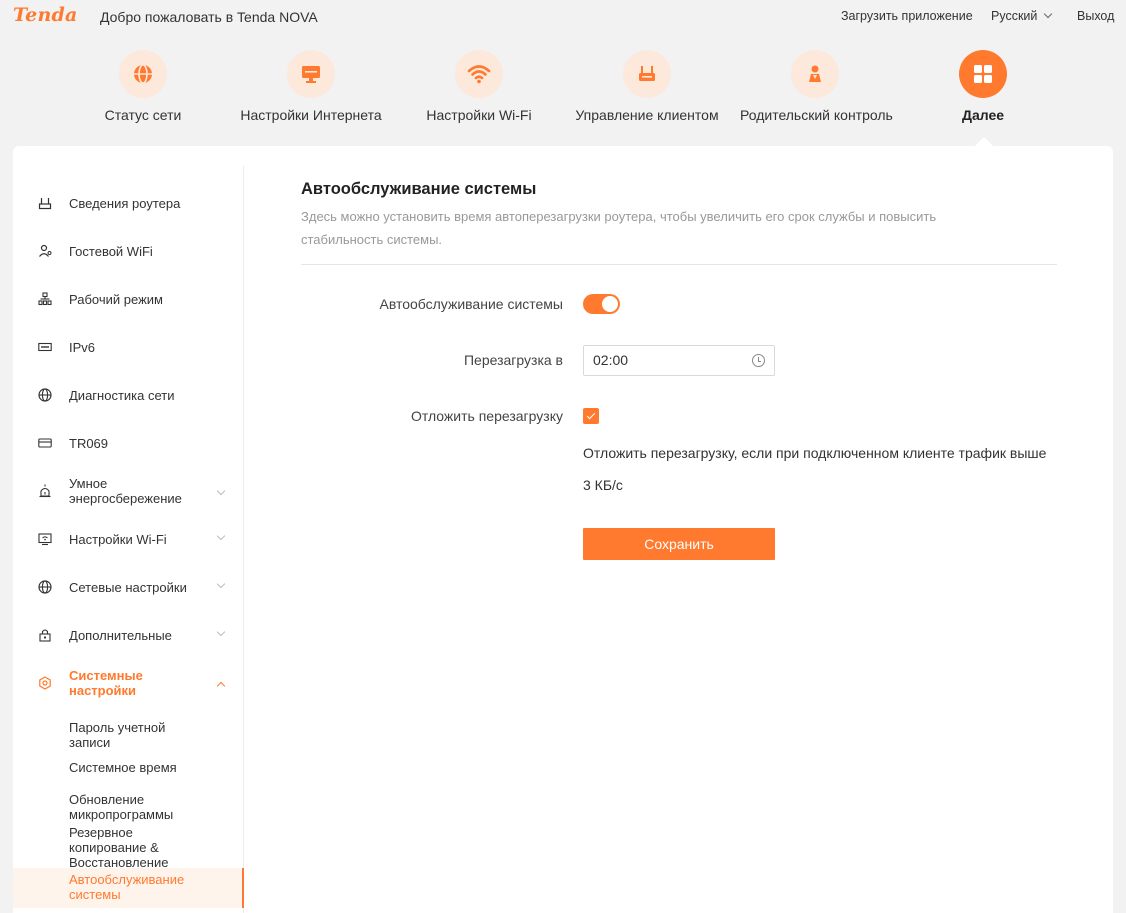 Image resolution: width=1126 pixels, height=913 pixels. What do you see at coordinates (128, 587) in the screenshot?
I see `sidebar-item-label: Сетевые настройки` at bounding box center [128, 587].